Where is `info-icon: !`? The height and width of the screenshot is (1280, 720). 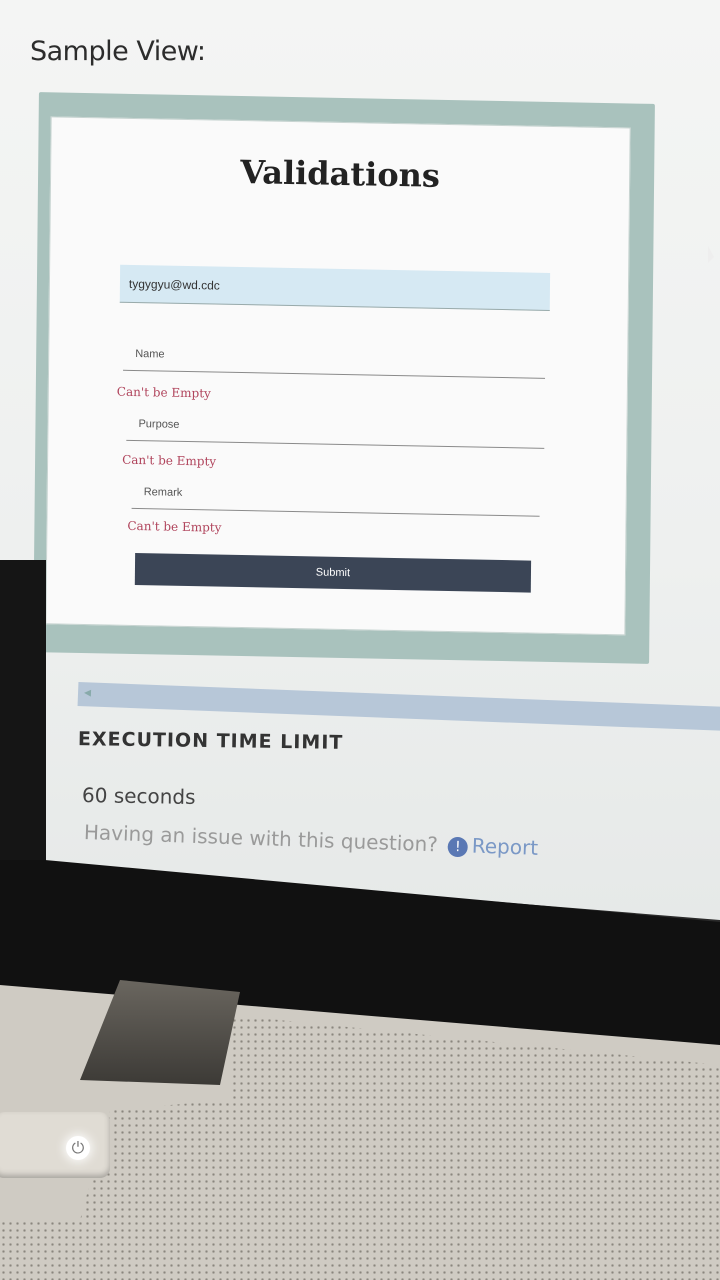
info-icon: ! is located at coordinates (458, 846).